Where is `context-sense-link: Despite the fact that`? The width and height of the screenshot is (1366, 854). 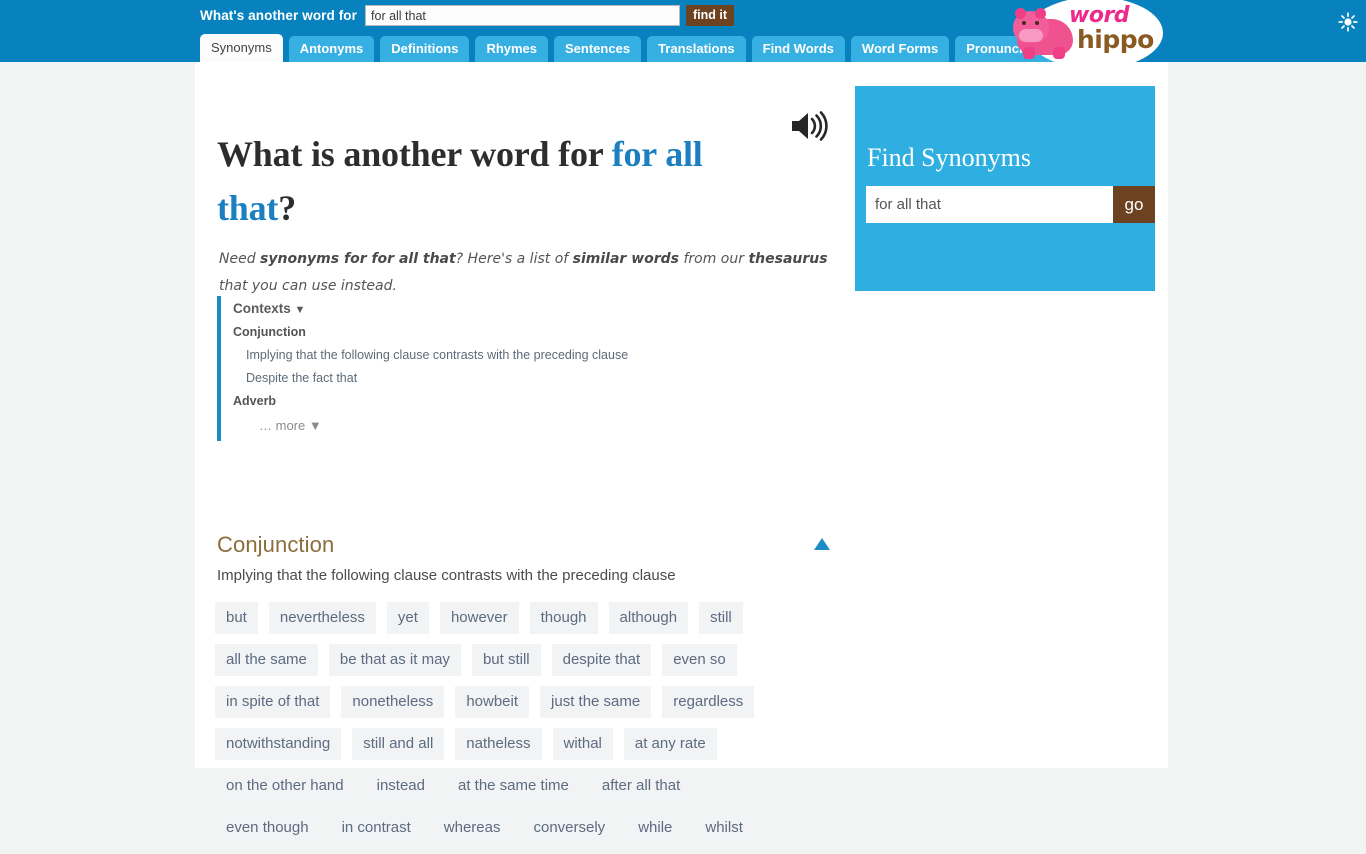
context-sense-link: Despite the fact that is located at coordinates (460, 378).